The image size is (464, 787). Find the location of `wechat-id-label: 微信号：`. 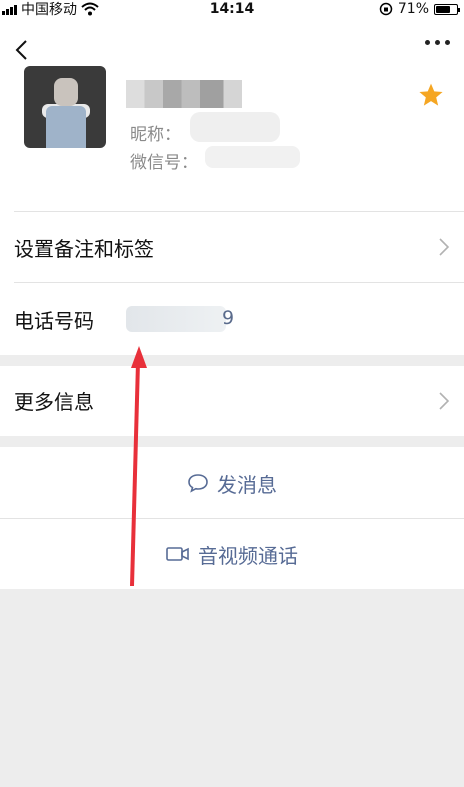

wechat-id-label: 微信号： is located at coordinates (164, 163).